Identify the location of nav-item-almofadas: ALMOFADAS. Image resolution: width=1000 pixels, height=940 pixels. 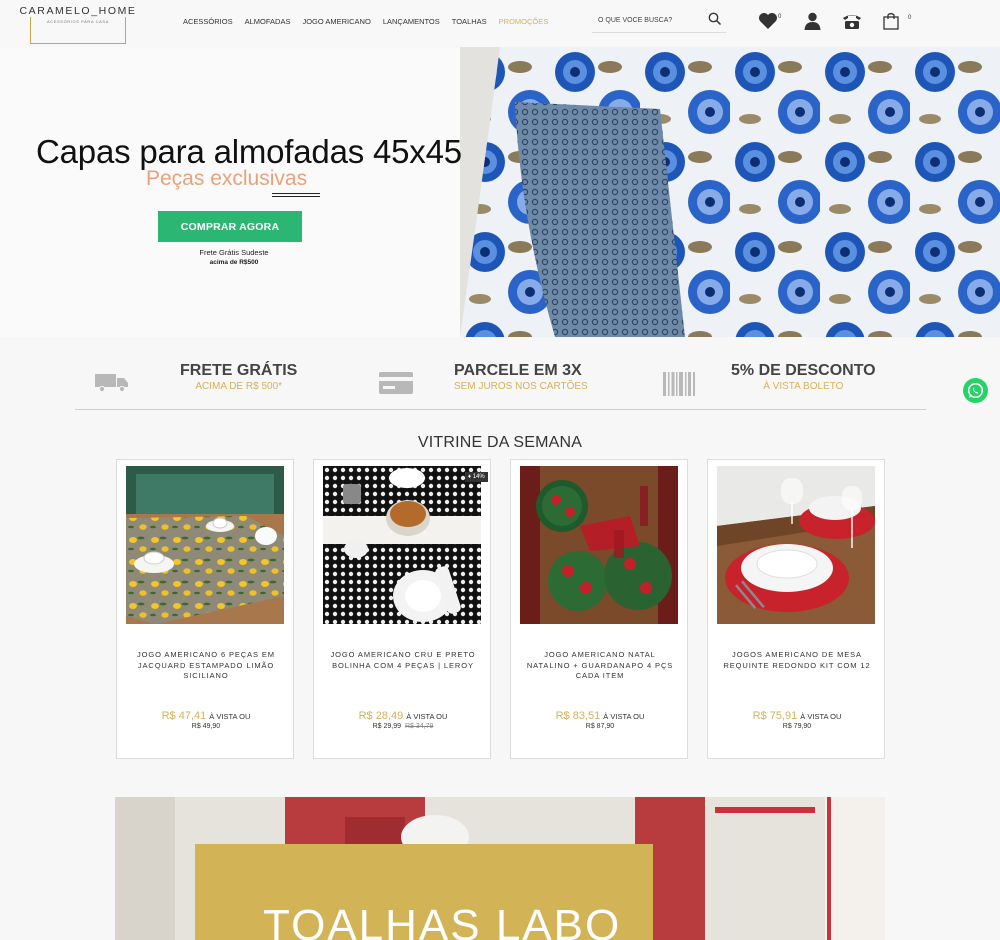
(268, 21).